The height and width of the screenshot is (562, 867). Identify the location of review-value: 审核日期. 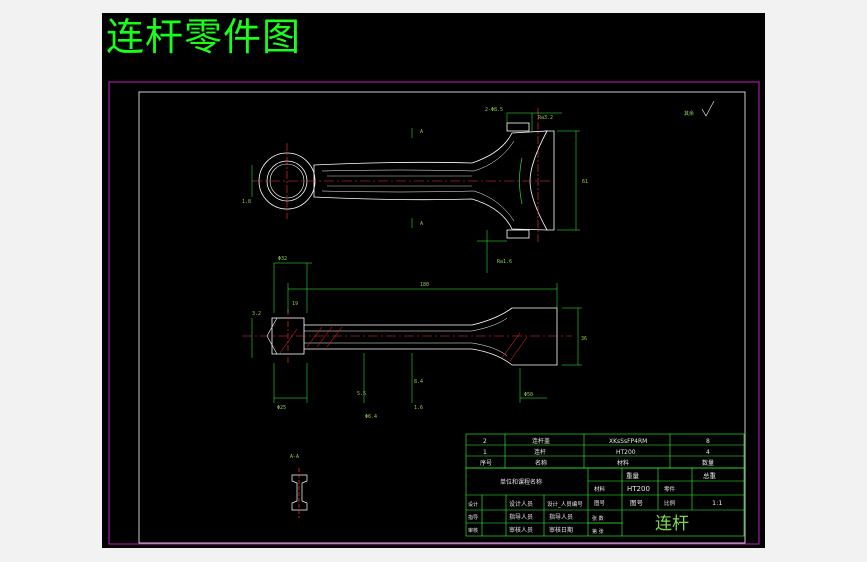
(561, 530).